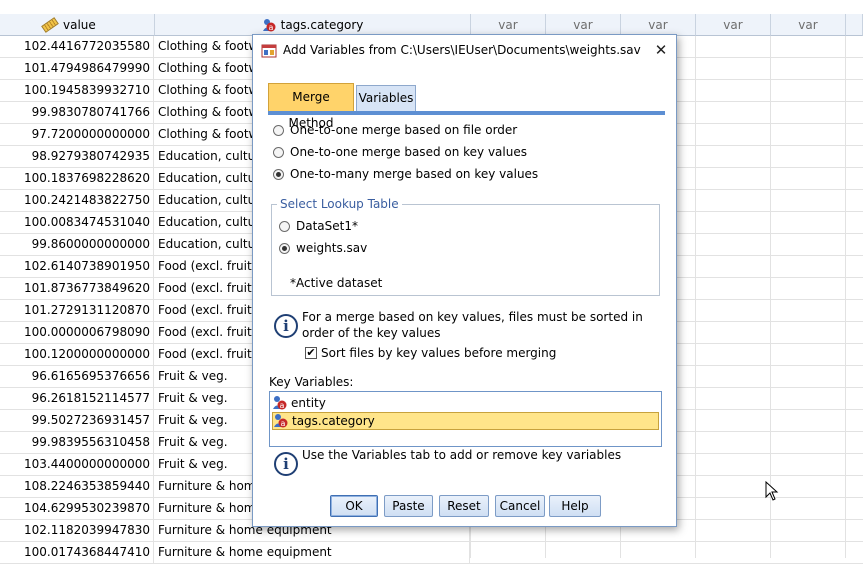 The image size is (863, 564). What do you see at coordinates (311, 106) in the screenshot?
I see `tab-merge-method: Merge Method` at bounding box center [311, 106].